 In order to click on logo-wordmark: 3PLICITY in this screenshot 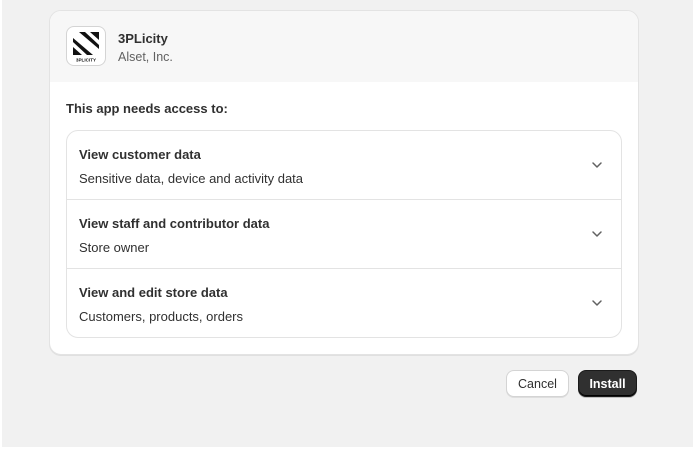, I will do `click(86, 60)`.